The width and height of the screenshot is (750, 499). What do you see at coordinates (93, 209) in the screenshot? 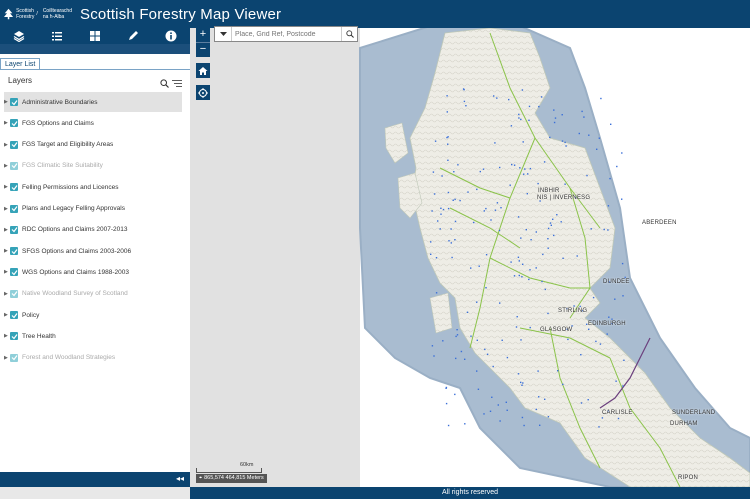
I see `layer-item: ▶ Plans and Legacy Felling Approvals` at bounding box center [93, 209].